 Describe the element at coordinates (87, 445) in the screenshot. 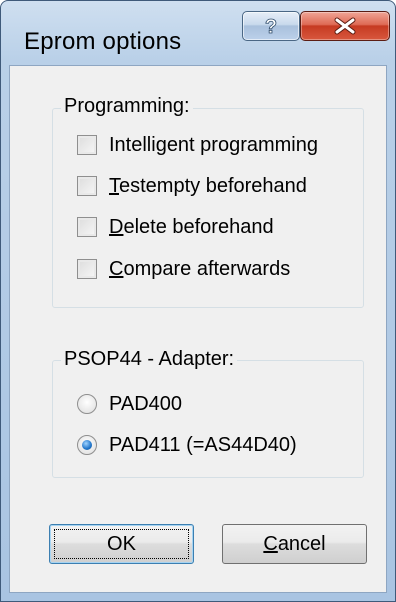

I see `pad411-radio` at that location.